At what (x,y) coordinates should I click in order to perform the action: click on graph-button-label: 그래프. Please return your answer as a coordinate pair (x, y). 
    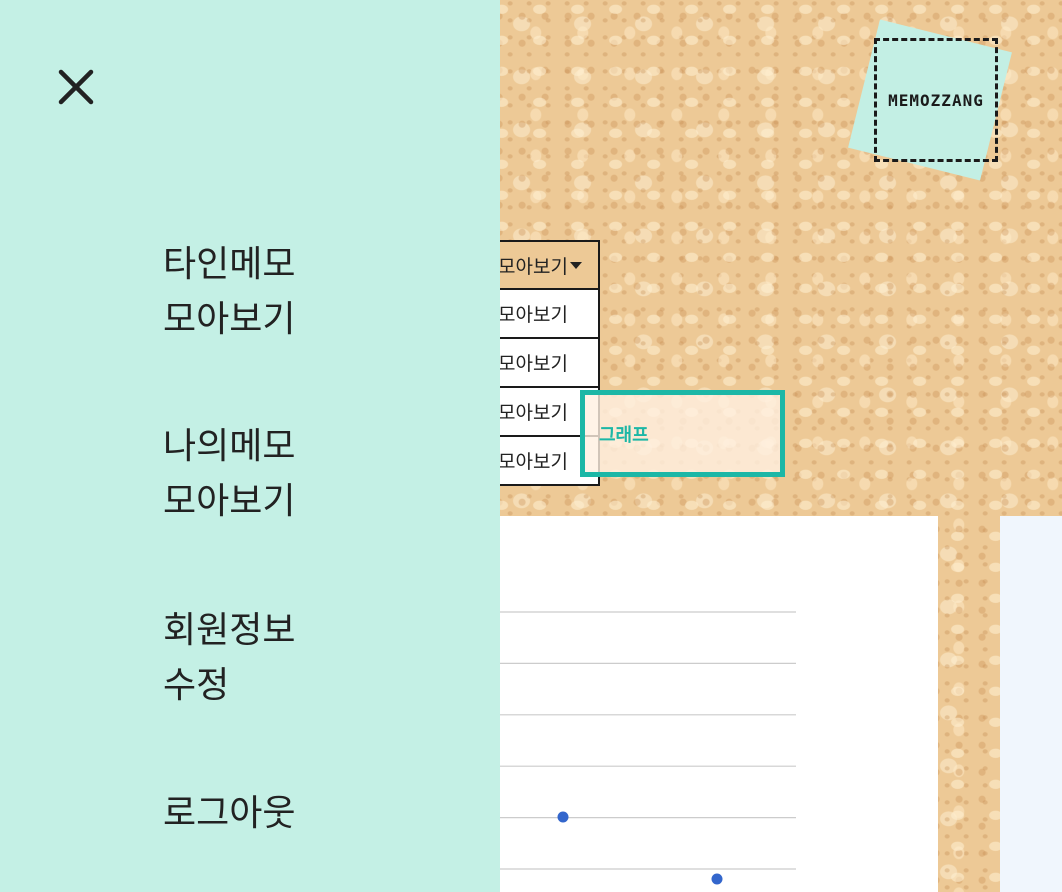
    Looking at the image, I should click on (624, 435).